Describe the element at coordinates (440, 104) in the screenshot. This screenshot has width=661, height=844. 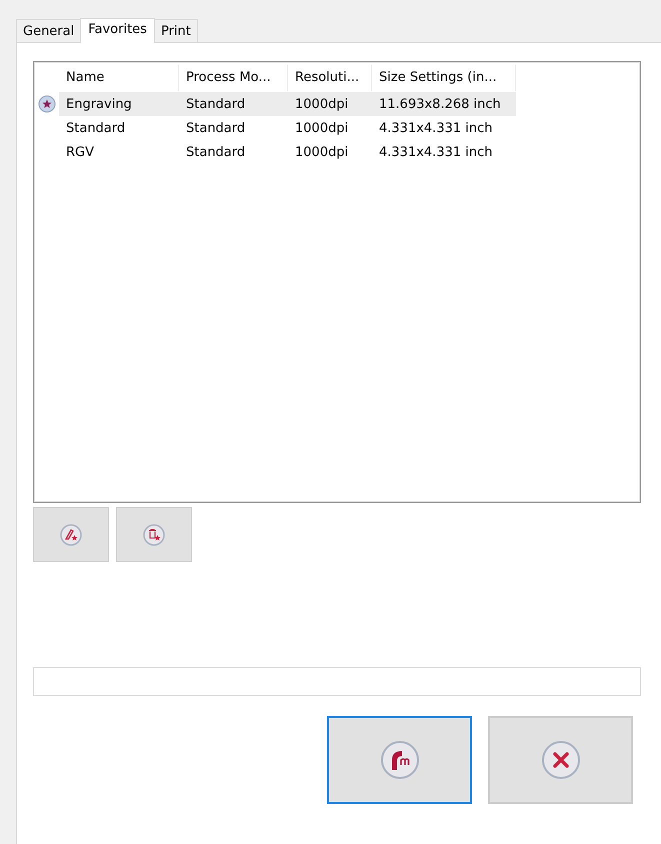
I see `table-cell-text: 11.693x8.268 inch` at that location.